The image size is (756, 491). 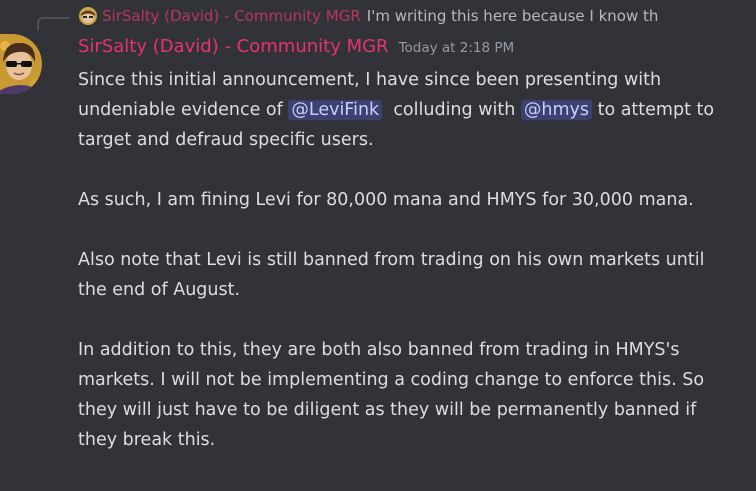 What do you see at coordinates (513, 16) in the screenshot?
I see `reply-preview-text: I'm writing this here because I know th` at bounding box center [513, 16].